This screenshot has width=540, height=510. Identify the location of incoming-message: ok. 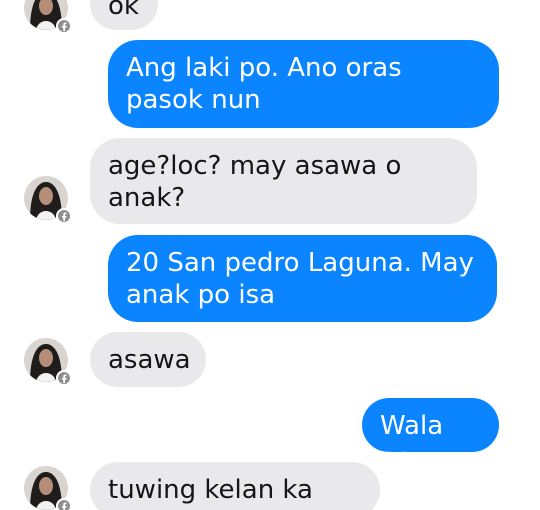
(124, 15).